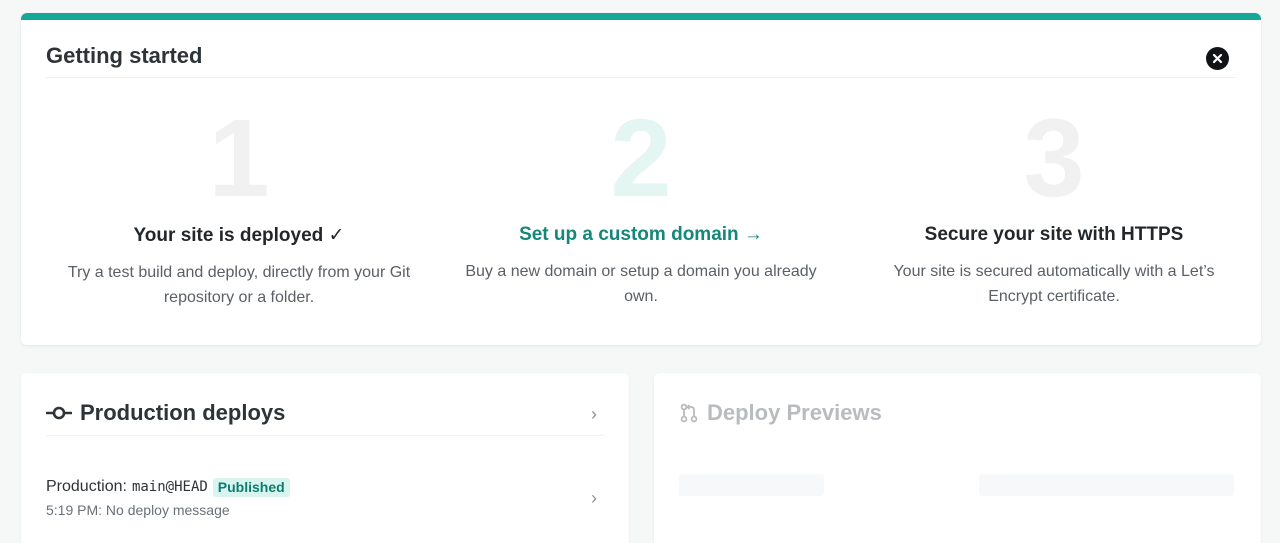  What do you see at coordinates (325, 510) in the screenshot?
I see `deploy-meta: 5:19 PM: No deploy message` at bounding box center [325, 510].